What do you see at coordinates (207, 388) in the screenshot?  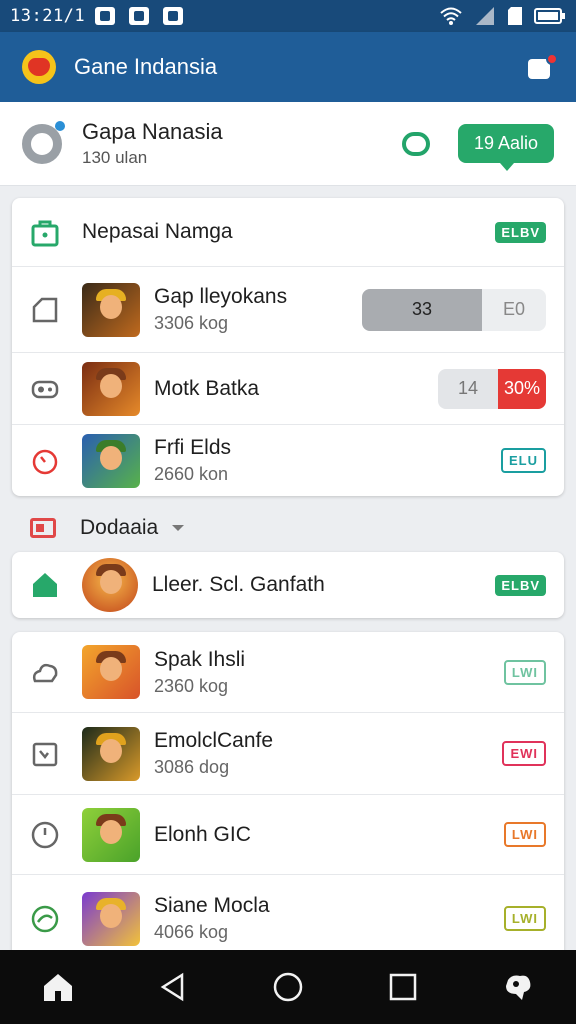 I see `item-title: Motk Batka` at bounding box center [207, 388].